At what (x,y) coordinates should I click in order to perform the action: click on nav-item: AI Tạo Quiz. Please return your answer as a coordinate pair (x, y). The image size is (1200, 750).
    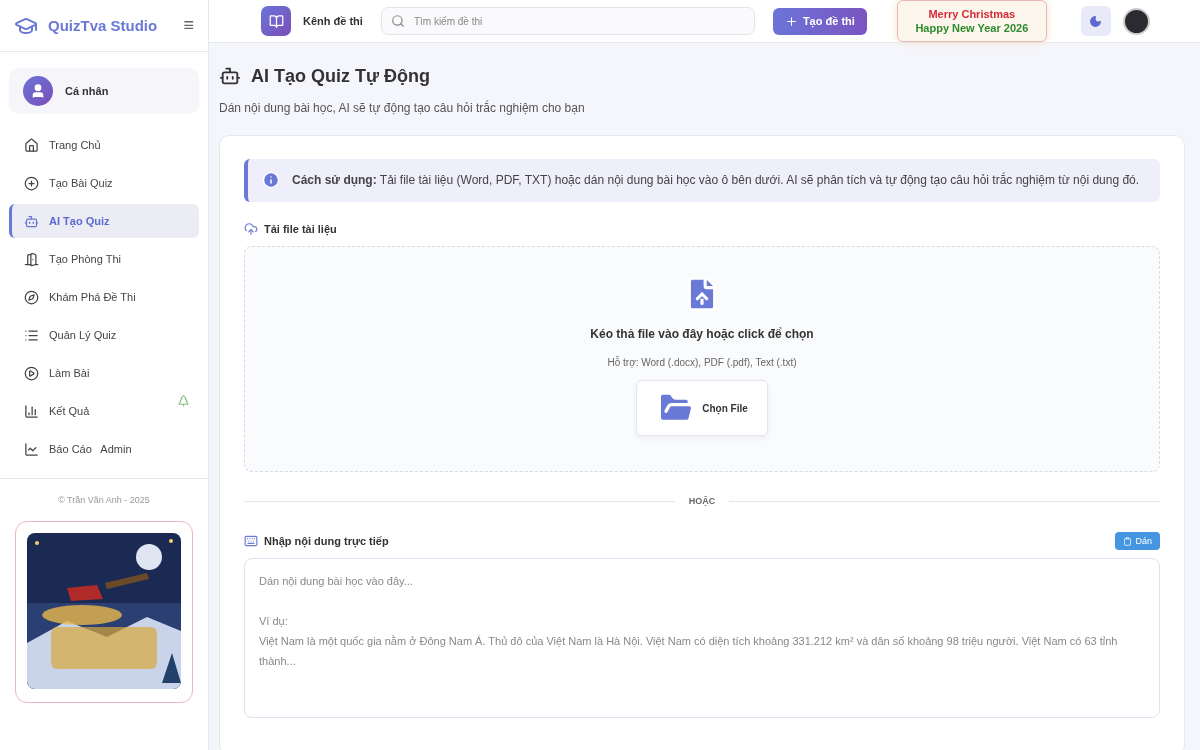
    Looking at the image, I should click on (104, 221).